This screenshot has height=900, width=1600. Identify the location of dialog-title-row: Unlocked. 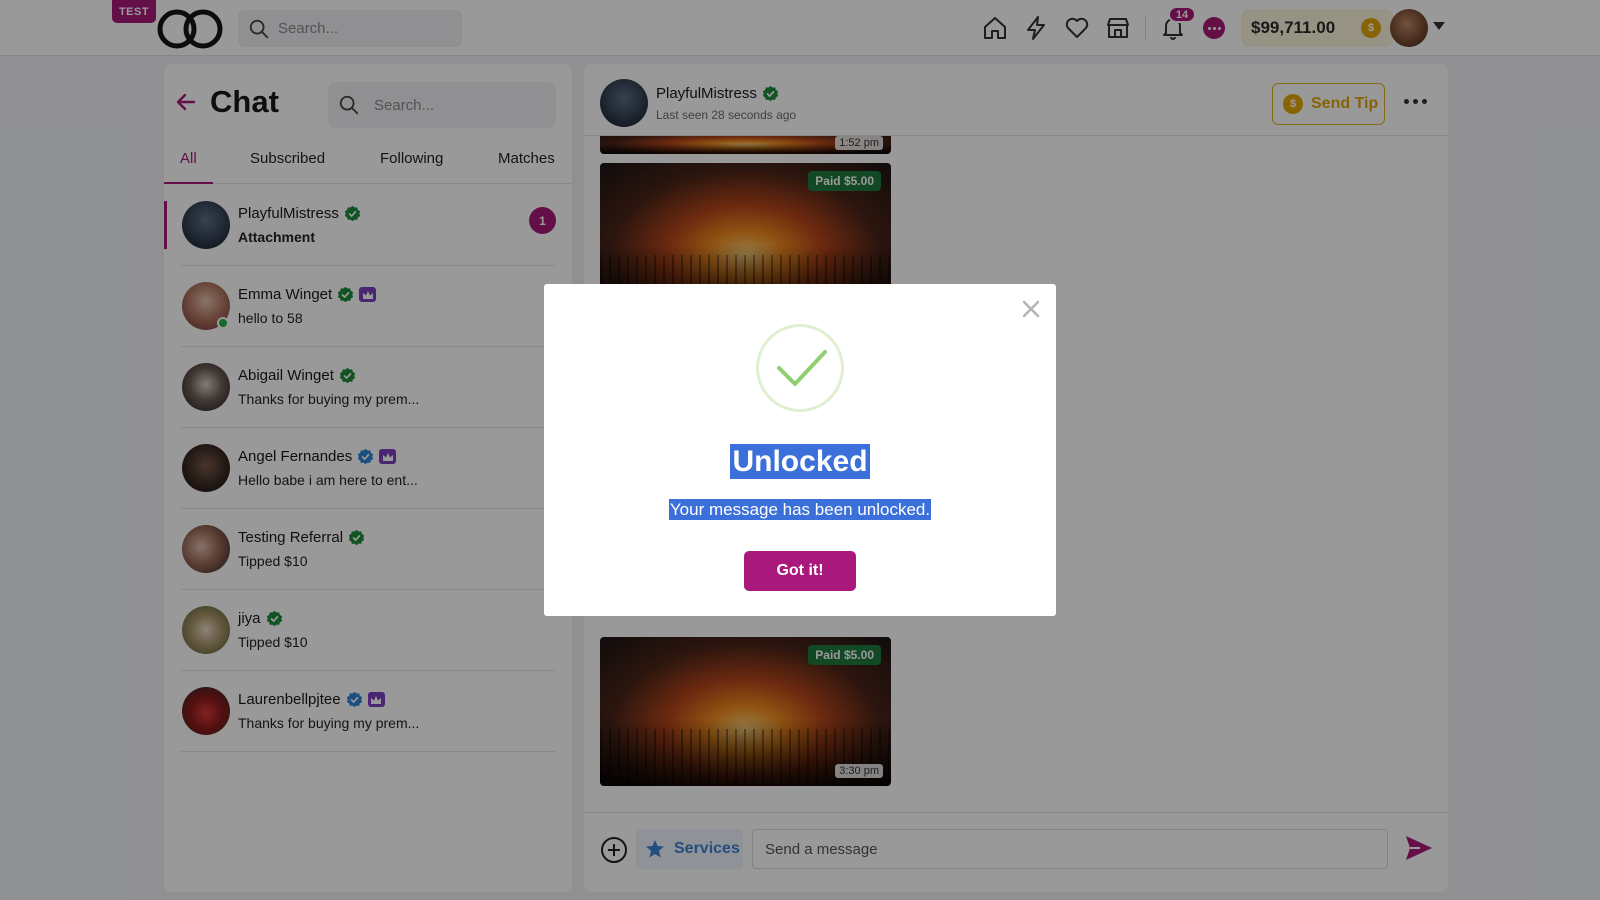
(800, 461).